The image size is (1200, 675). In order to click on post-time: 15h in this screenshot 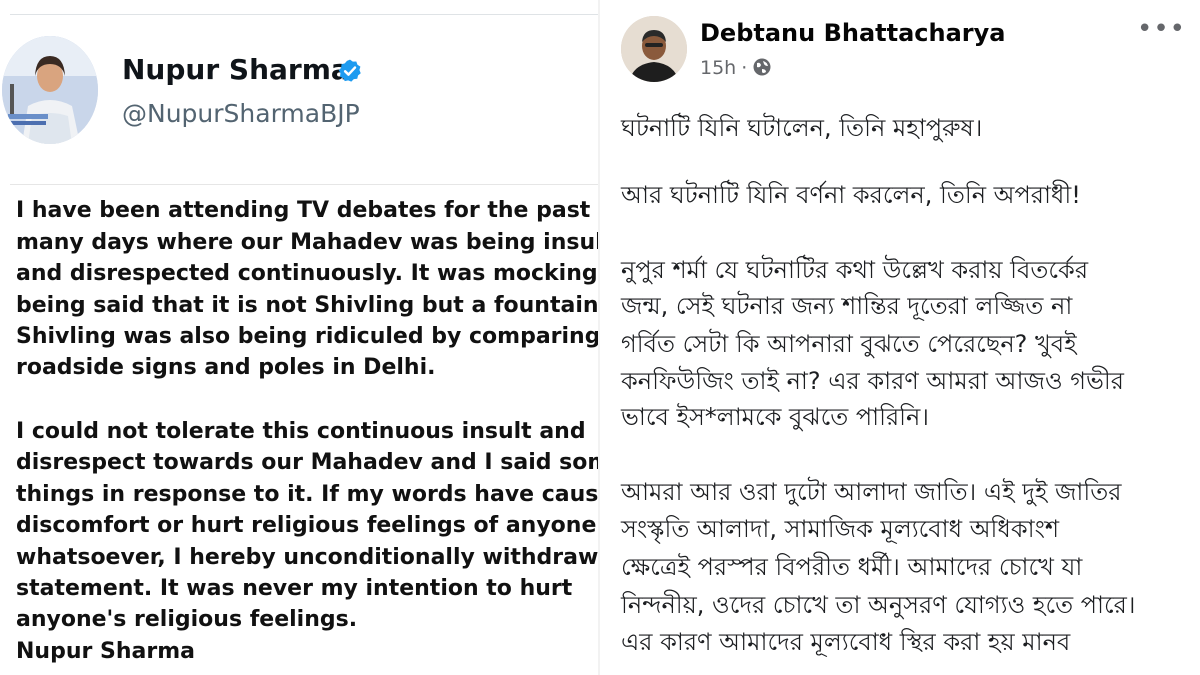, I will do `click(718, 68)`.